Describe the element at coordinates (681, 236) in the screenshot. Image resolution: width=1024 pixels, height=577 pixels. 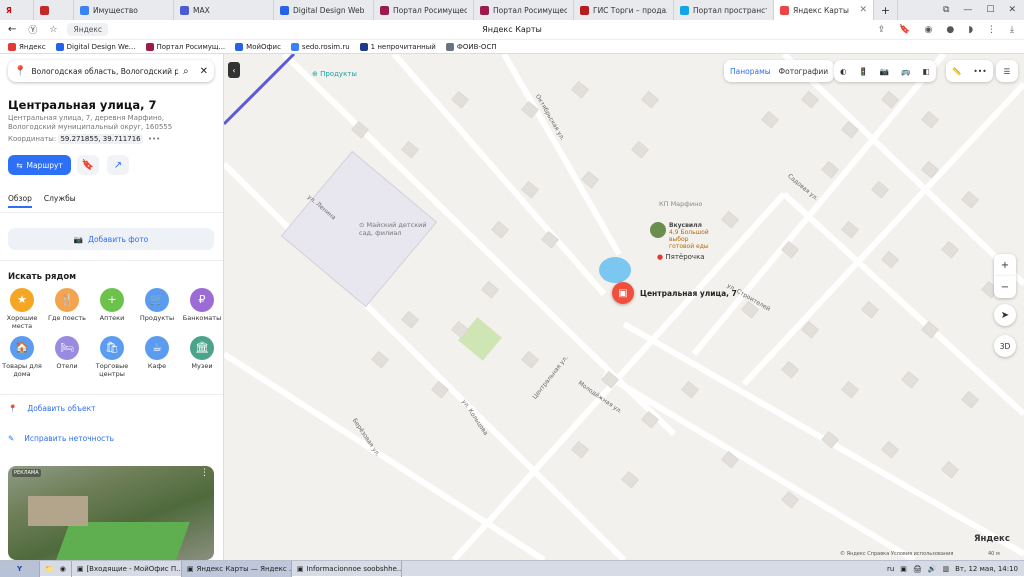
I see `poi-ad: Вкусвилл 4,9 Большой выбор готовой еды` at that location.